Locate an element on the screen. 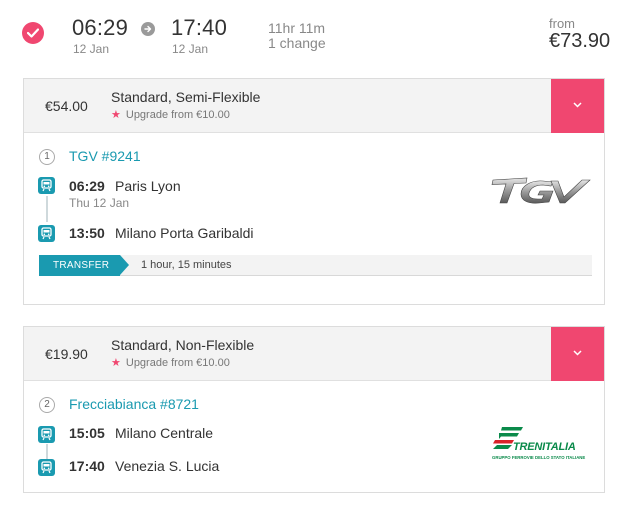 Image resolution: width=619 pixels, height=506 pixels. arrival-time: 13:50 is located at coordinates (87, 233).